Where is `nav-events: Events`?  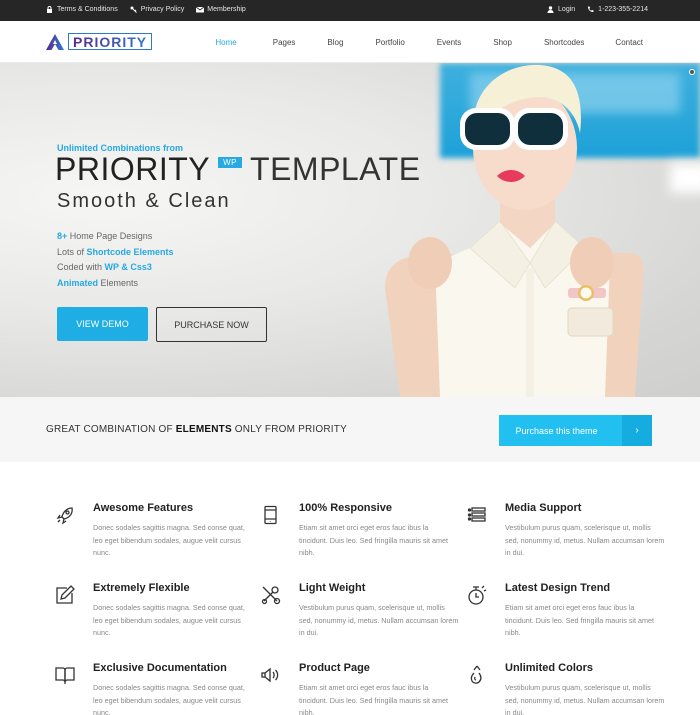
nav-events: Events is located at coordinates (449, 42).